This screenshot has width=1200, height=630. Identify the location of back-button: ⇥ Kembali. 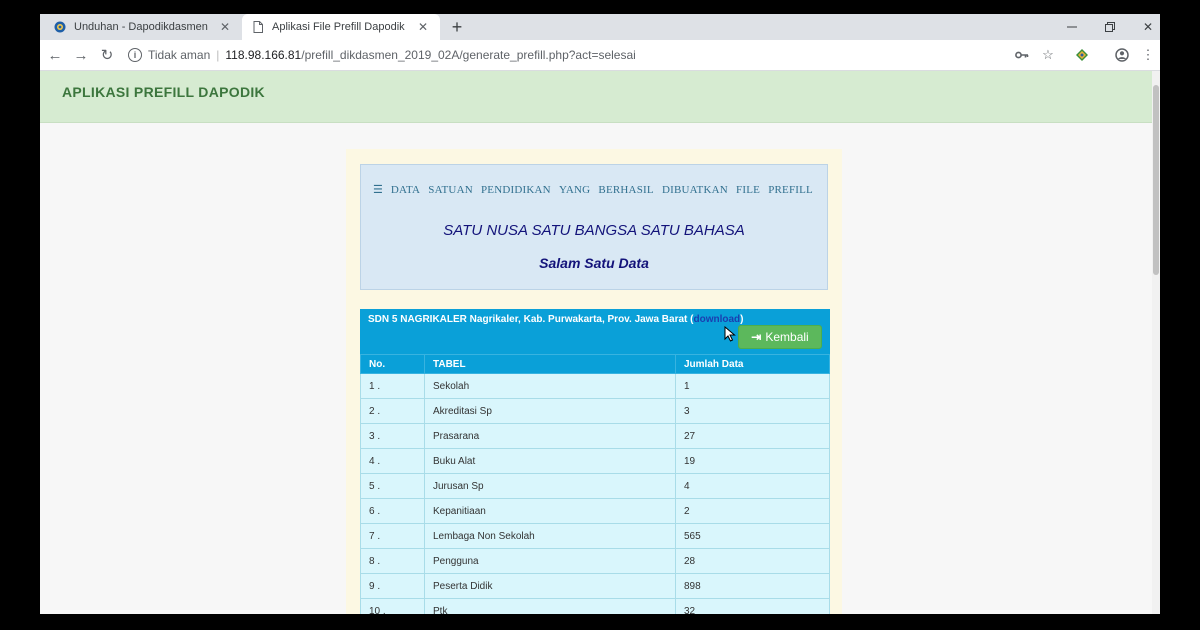
(780, 337).